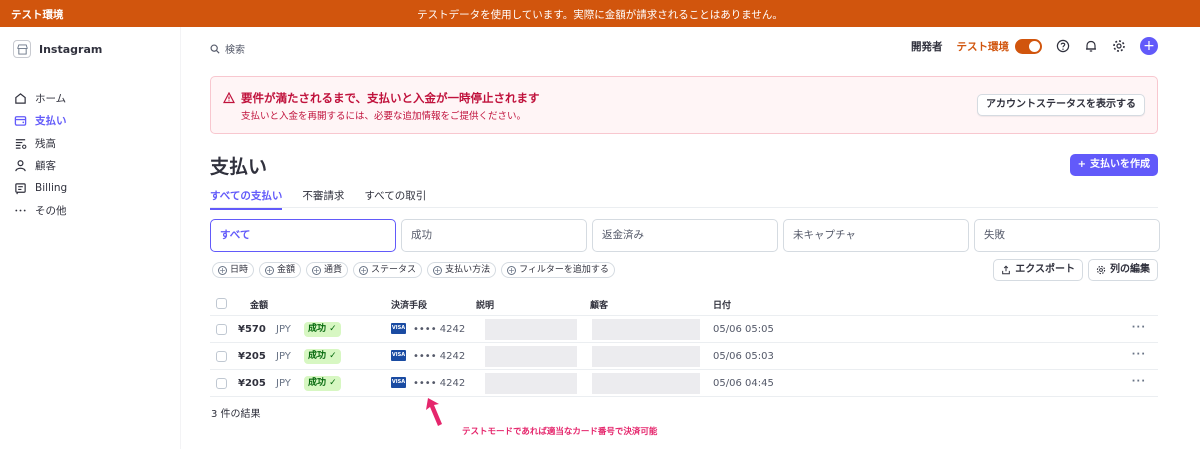 This screenshot has width=1200, height=449. What do you see at coordinates (280, 270) in the screenshot?
I see `chip-amount: + 金額` at bounding box center [280, 270].